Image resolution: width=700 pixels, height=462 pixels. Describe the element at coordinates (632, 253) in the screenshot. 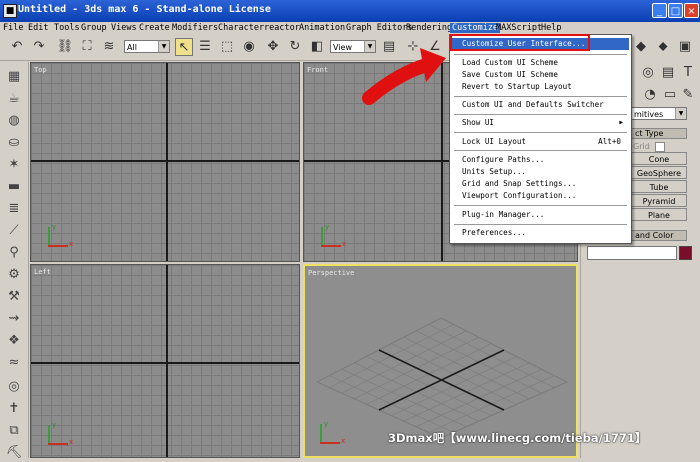

I see `object-name-field` at that location.